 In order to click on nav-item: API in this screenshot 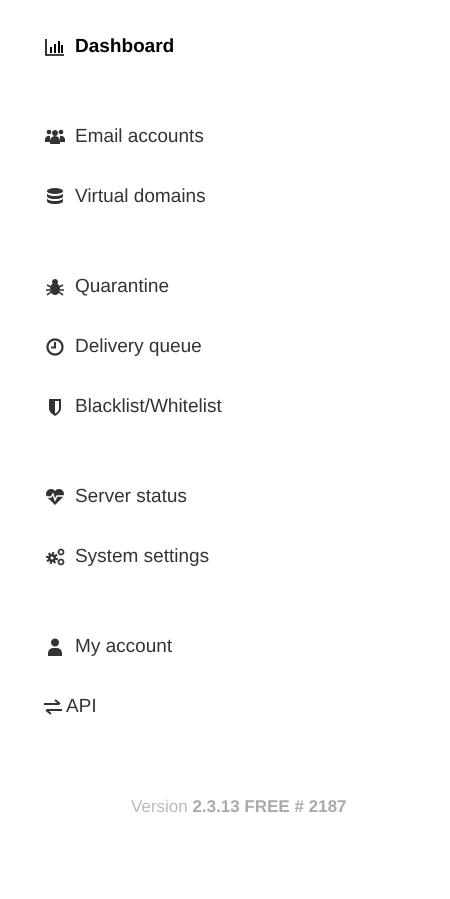, I will do `click(70, 707)`.